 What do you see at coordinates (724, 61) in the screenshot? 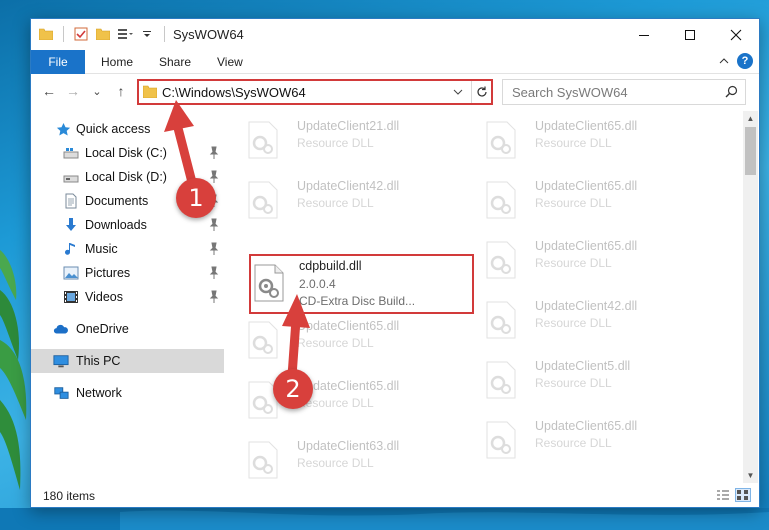
I see `expand-ribbon-icon` at bounding box center [724, 61].